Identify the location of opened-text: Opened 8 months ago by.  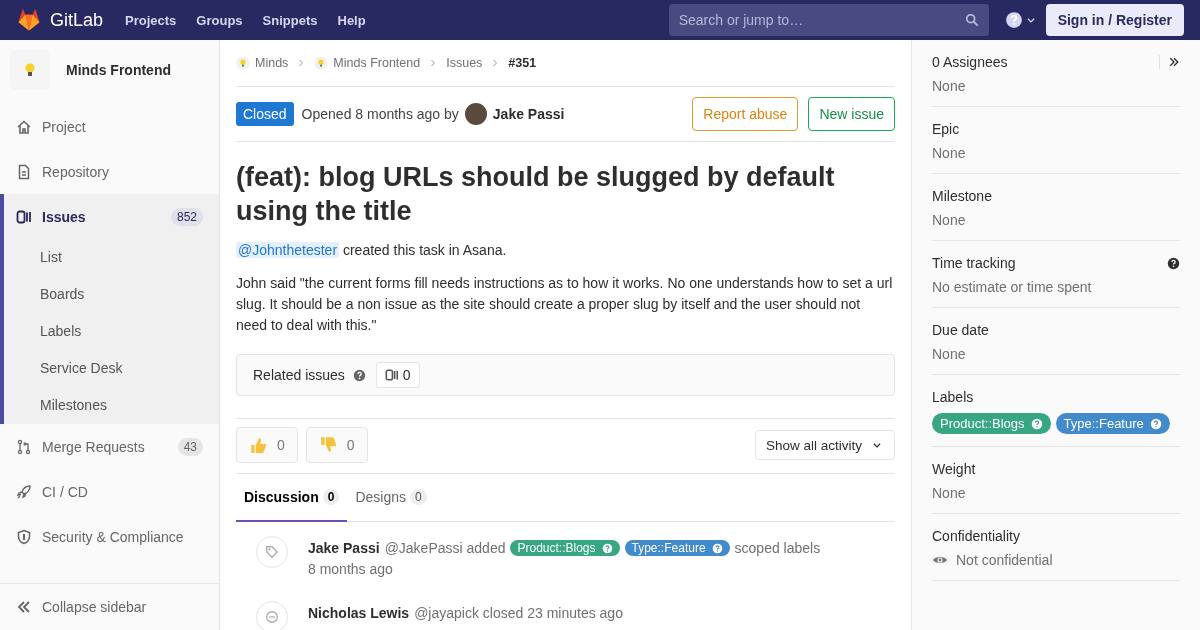
(380, 114).